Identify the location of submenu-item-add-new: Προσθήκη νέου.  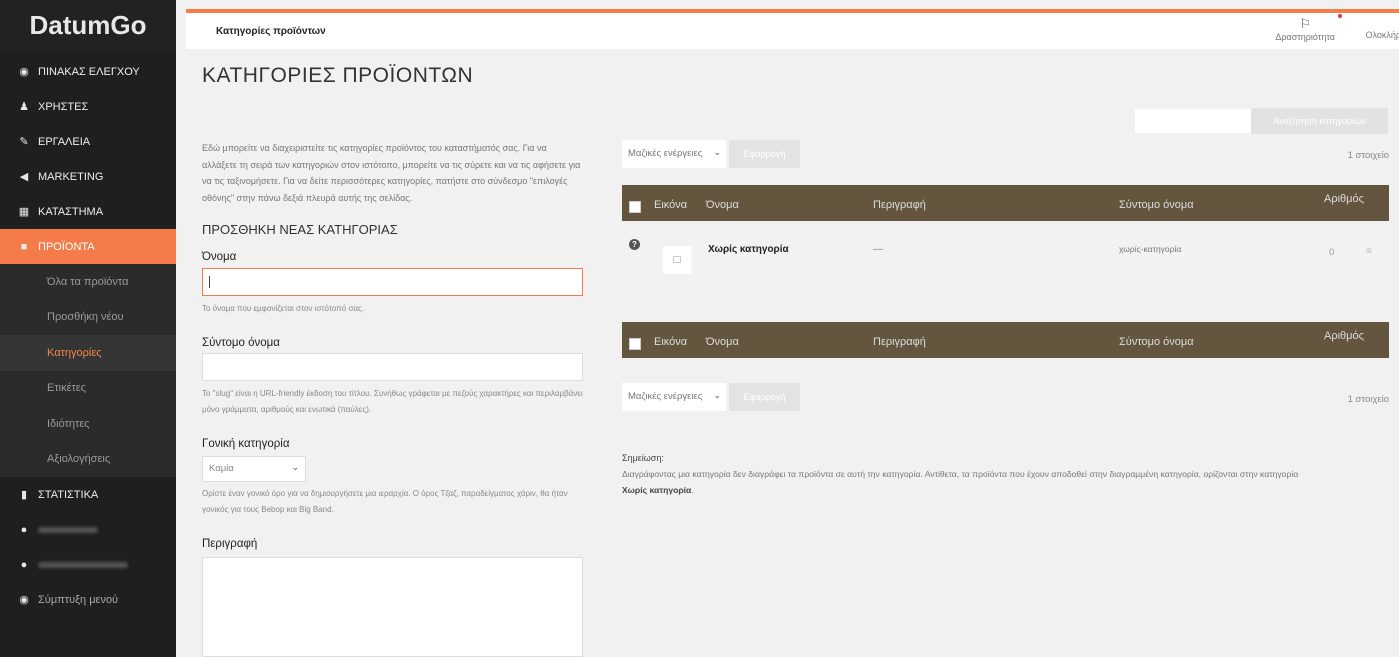
(88, 318).